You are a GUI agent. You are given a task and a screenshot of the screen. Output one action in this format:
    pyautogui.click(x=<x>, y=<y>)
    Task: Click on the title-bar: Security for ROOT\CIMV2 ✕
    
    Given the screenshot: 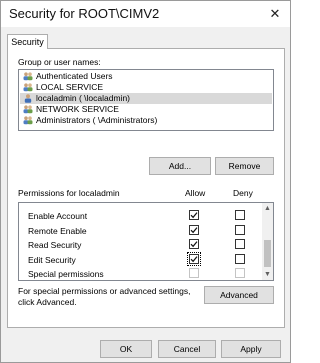 What is the action you would take?
    pyautogui.click(x=145, y=14)
    